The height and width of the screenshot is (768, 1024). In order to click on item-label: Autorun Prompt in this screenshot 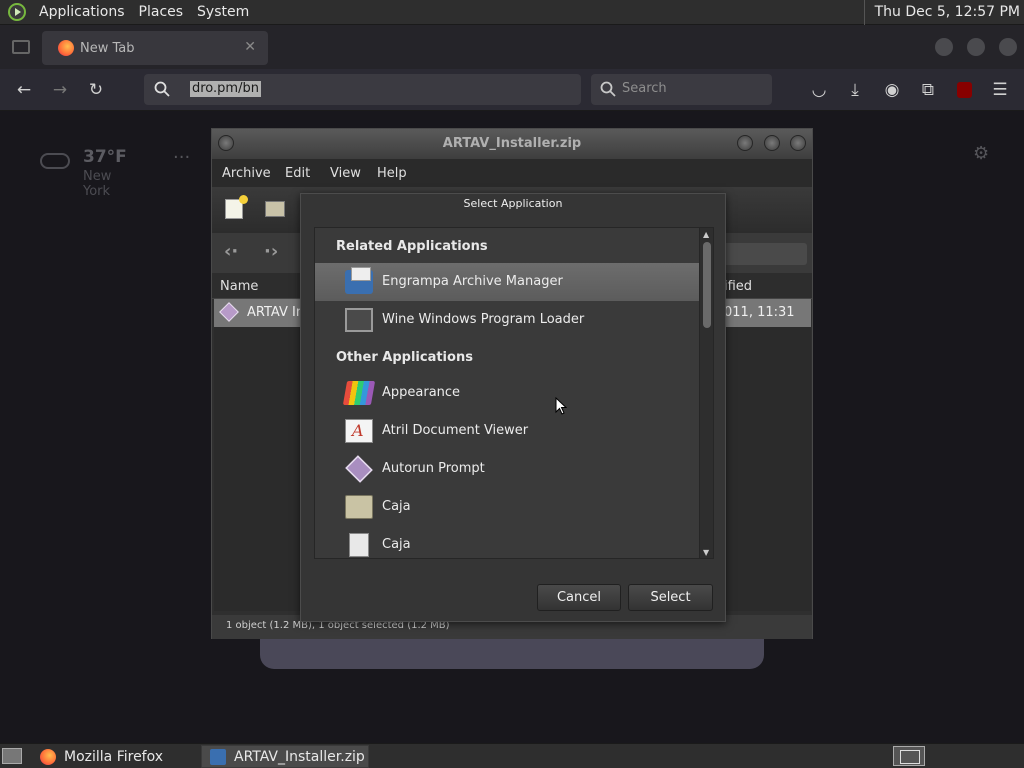, I will do `click(433, 468)`.